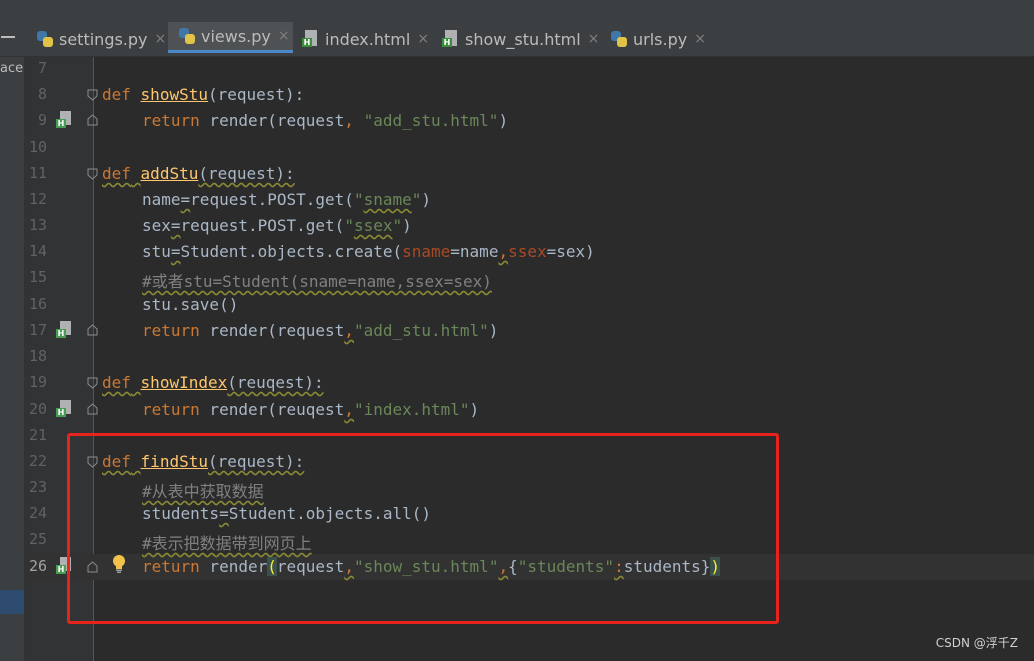 Image resolution: width=1034 pixels, height=661 pixels. Describe the element at coordinates (174, 94) in the screenshot. I see `function-name: showStu` at that location.